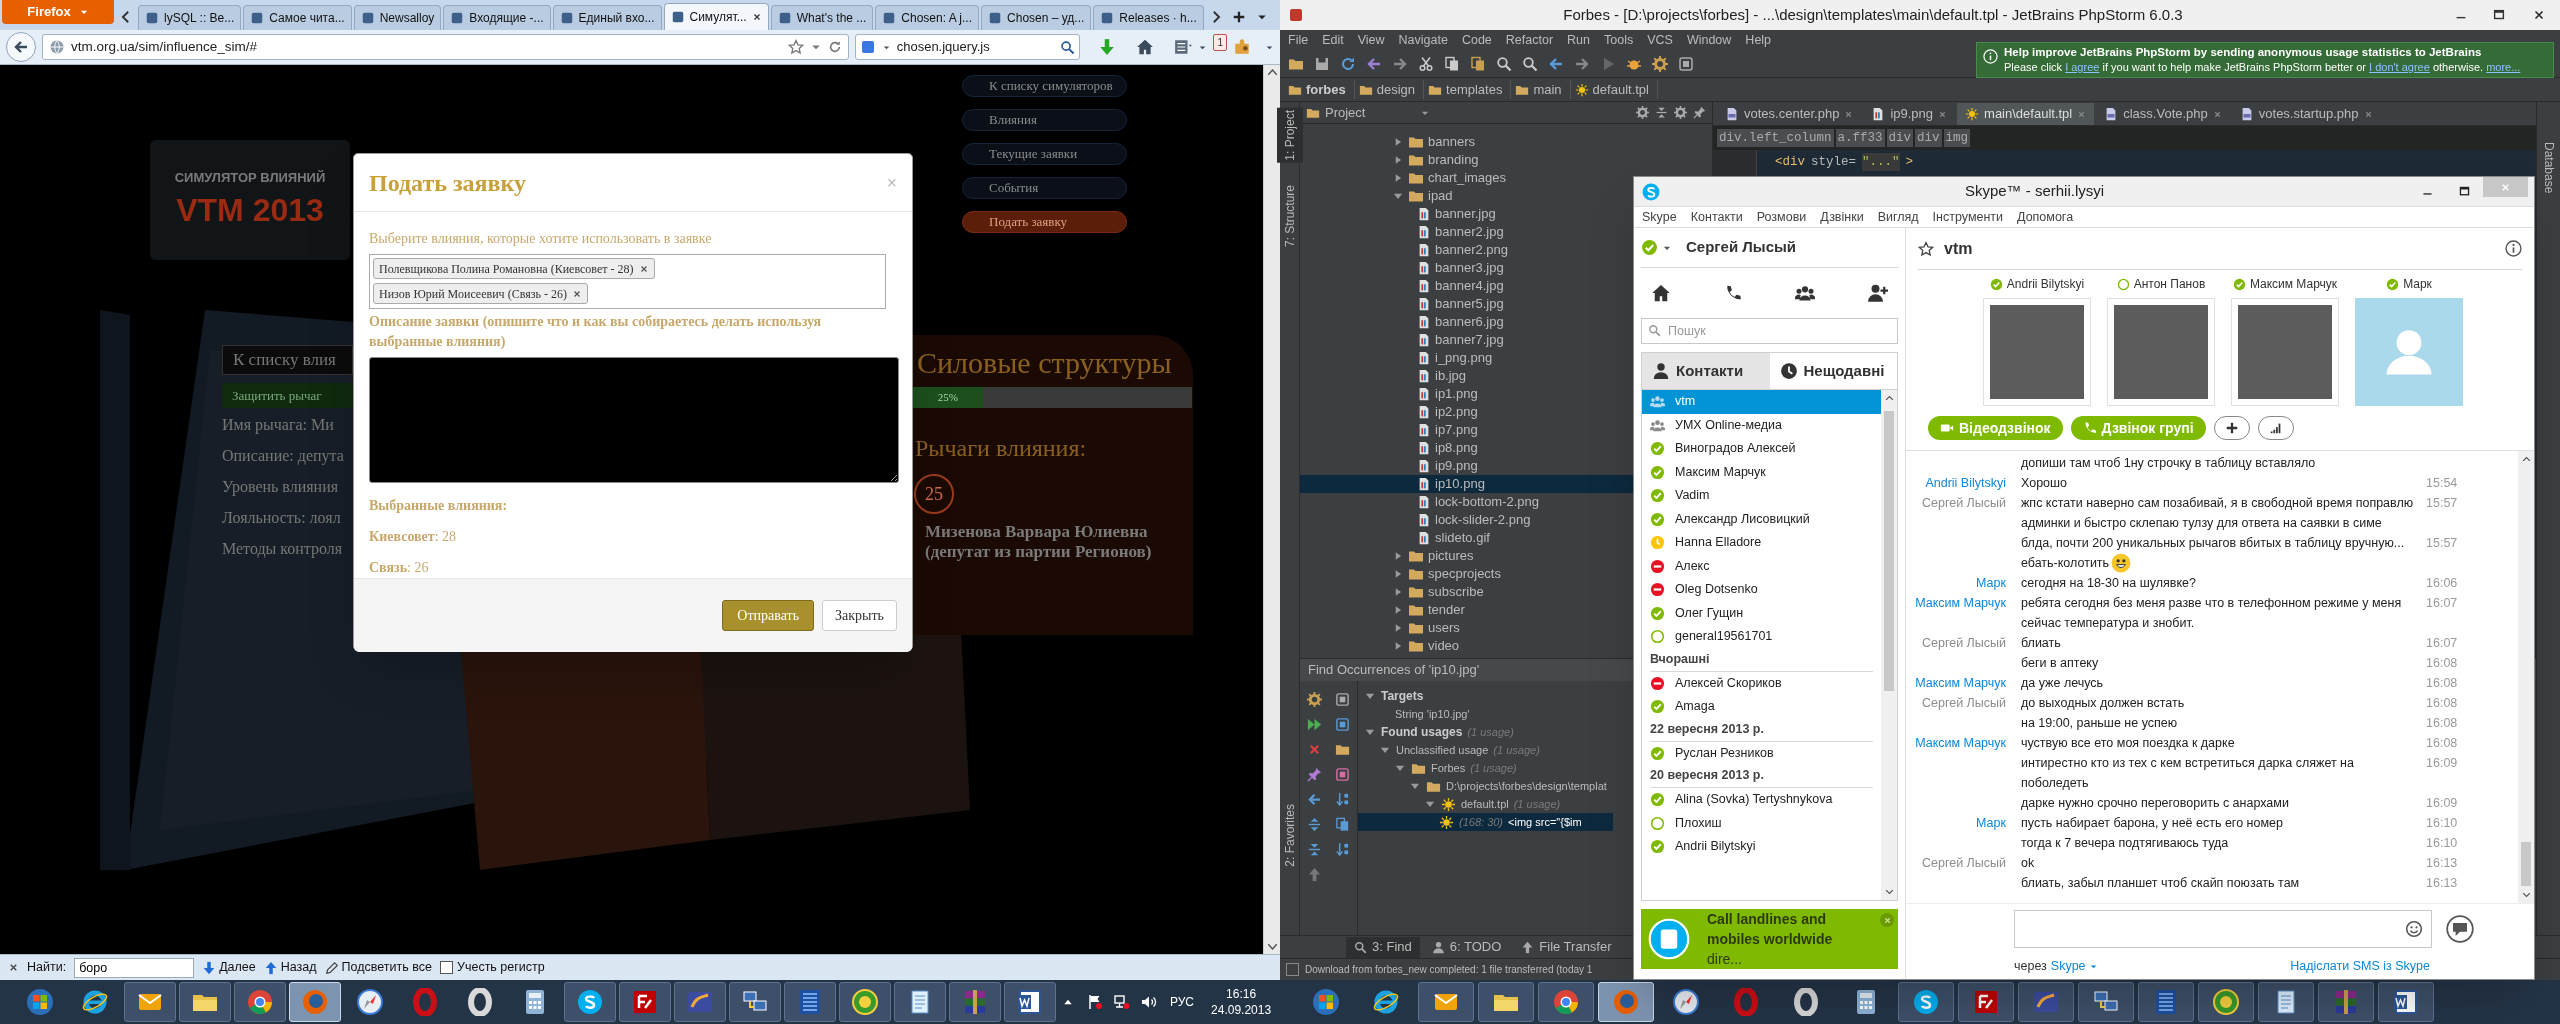 The height and width of the screenshot is (1024, 2560). I want to click on tree-item: ip10.png, so click(1466, 484).